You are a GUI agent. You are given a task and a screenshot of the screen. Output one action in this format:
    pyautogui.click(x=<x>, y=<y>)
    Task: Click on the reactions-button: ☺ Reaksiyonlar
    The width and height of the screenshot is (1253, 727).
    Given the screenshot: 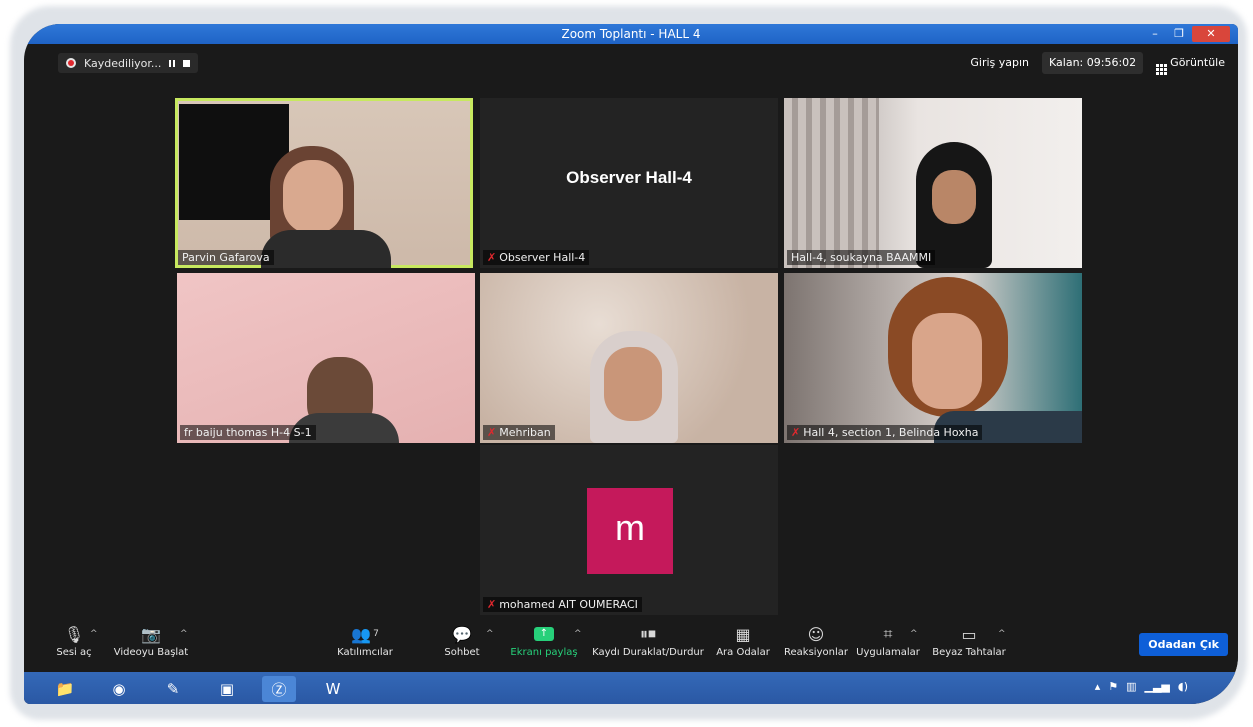 What is the action you would take?
    pyautogui.click(x=816, y=645)
    